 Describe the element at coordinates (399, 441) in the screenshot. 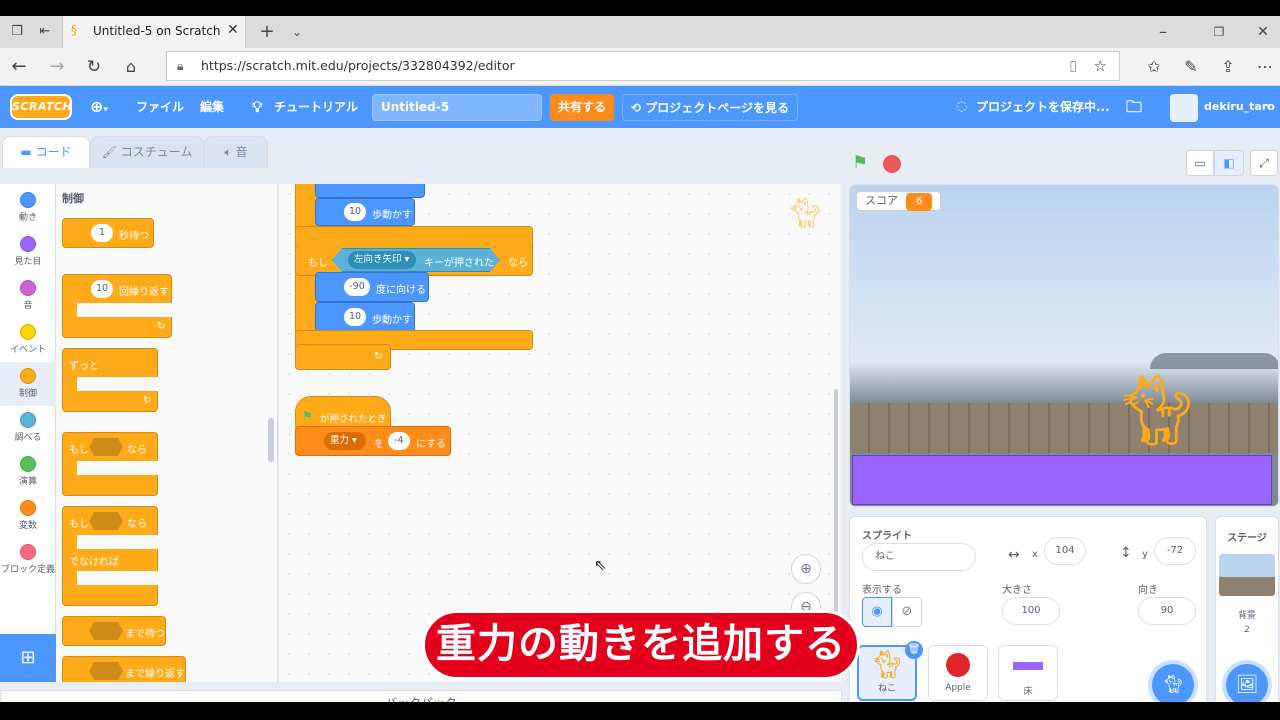

I see `set-value-input: -4` at that location.